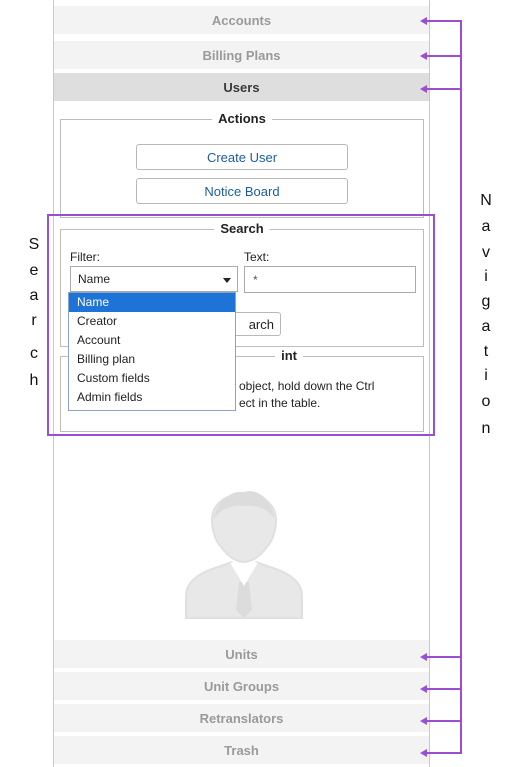 The width and height of the screenshot is (507, 767). What do you see at coordinates (242, 118) in the screenshot?
I see `actions-legend: Actions` at bounding box center [242, 118].